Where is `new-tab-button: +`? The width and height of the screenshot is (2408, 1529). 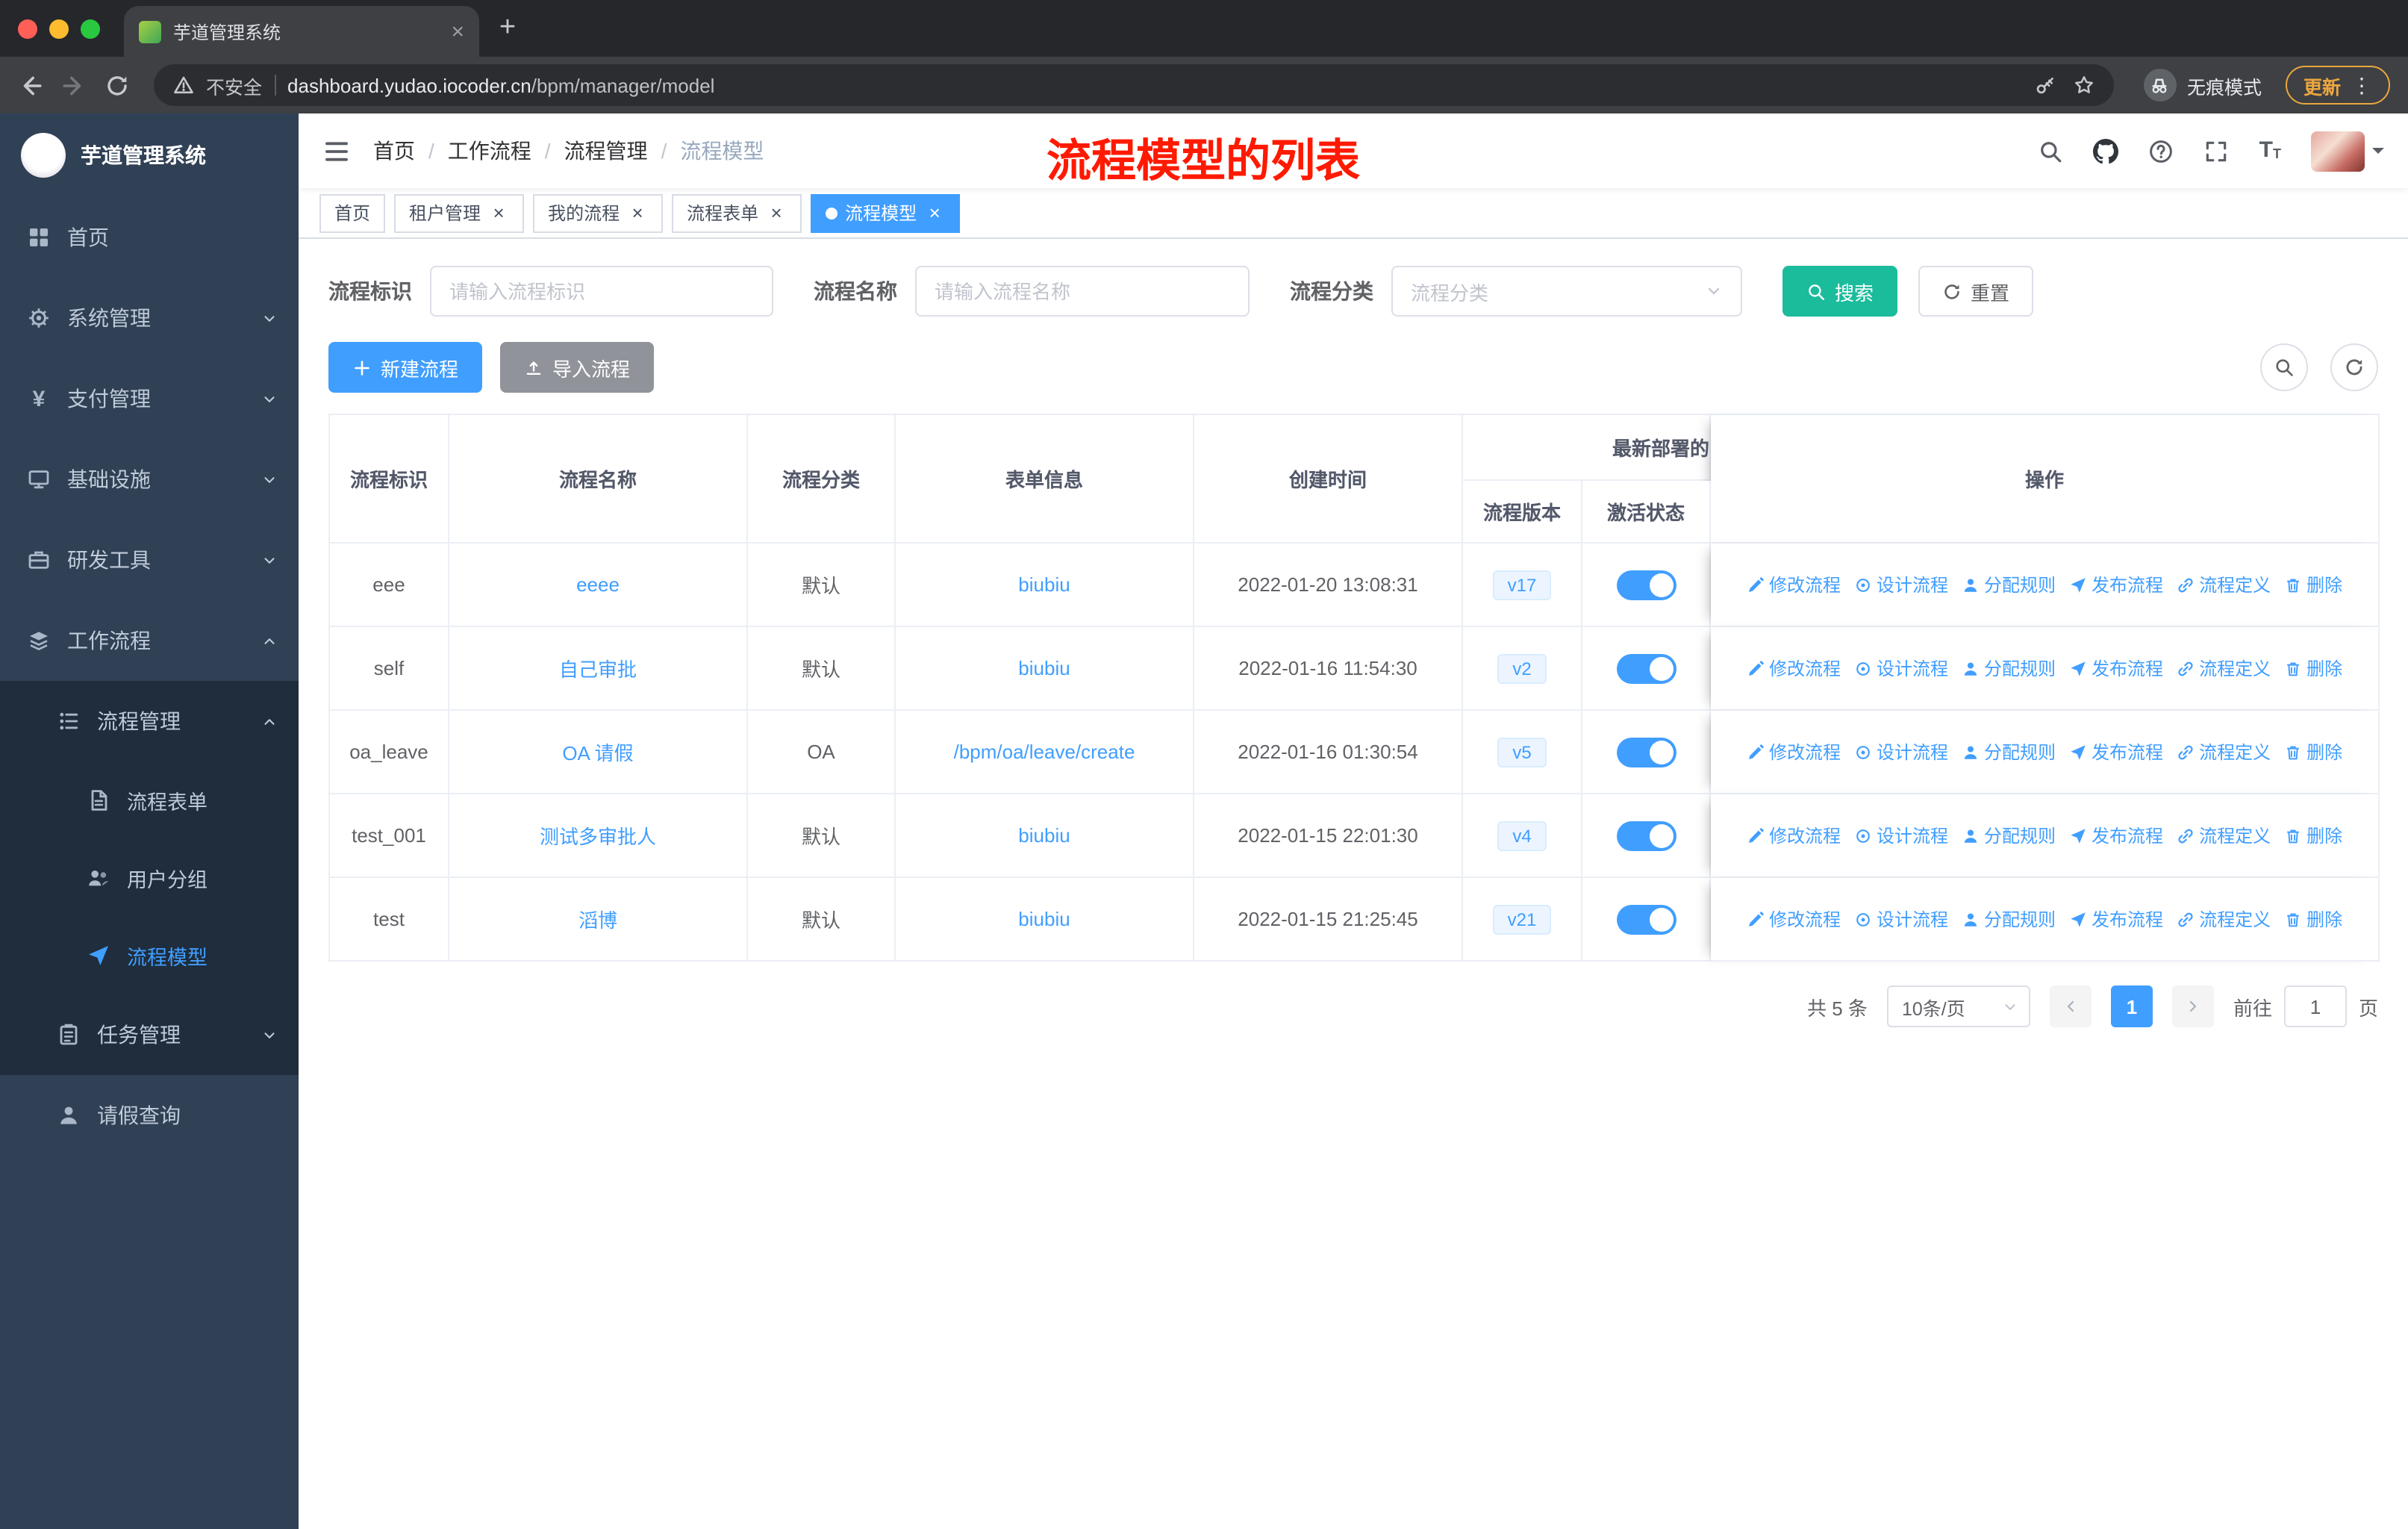 new-tab-button: + is located at coordinates (507, 29).